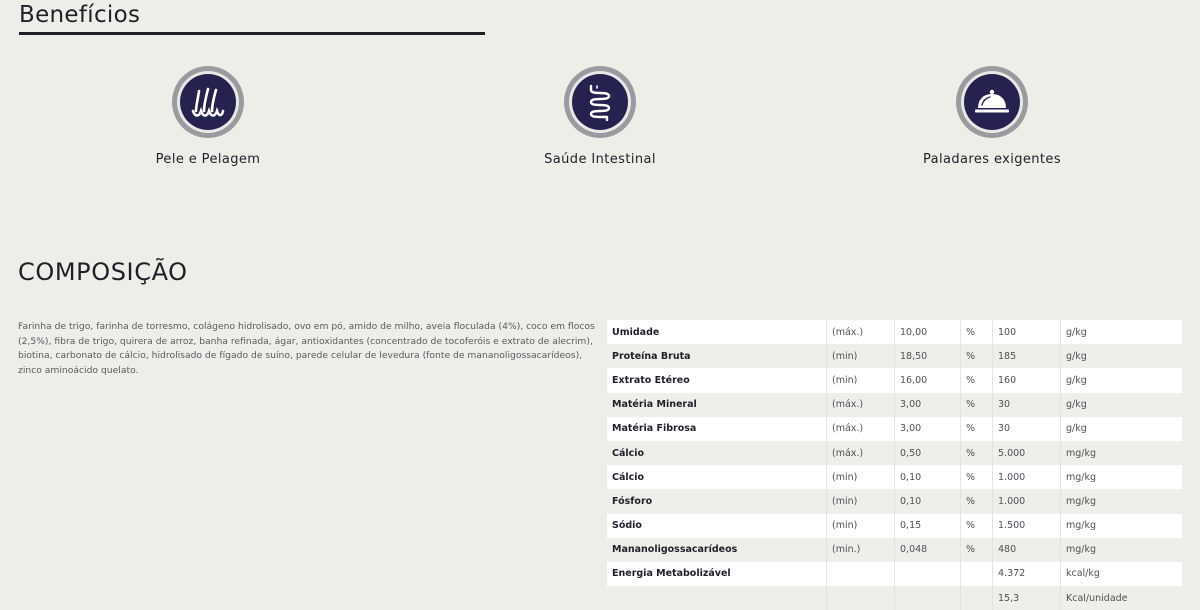 The image size is (1200, 610). Describe the element at coordinates (1026, 332) in the screenshot. I see `nutrient-value: 100` at that location.